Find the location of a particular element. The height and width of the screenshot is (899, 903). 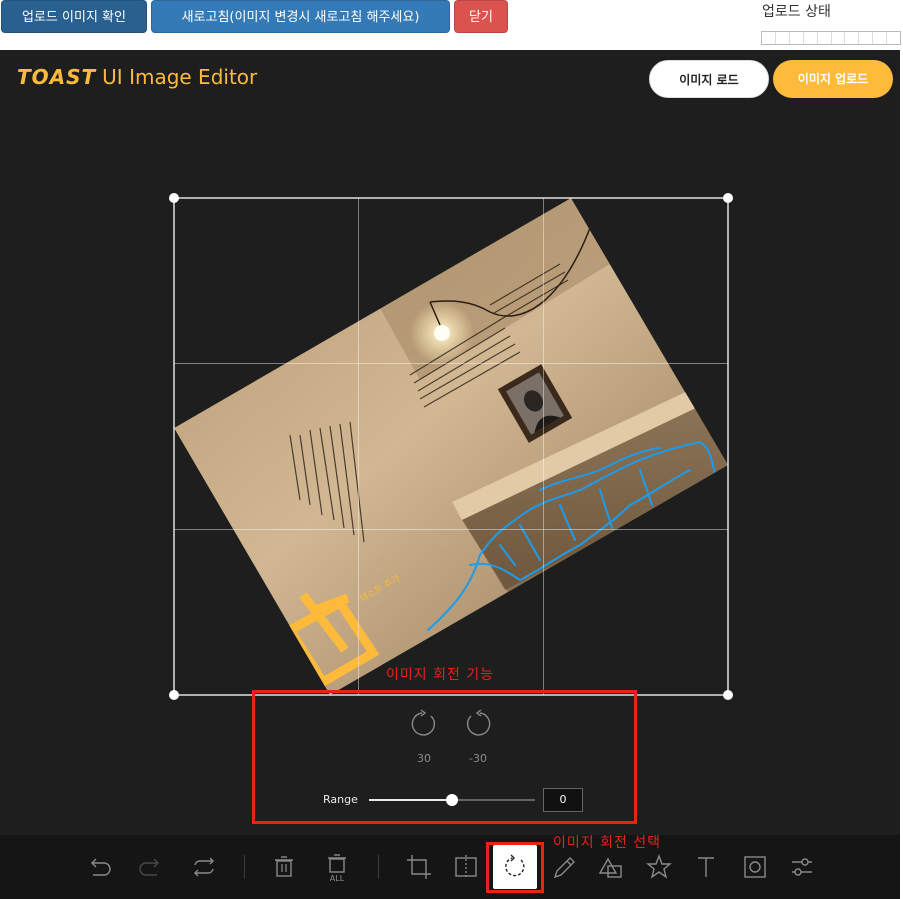

delete-all-caption: ALL is located at coordinates (337, 878).